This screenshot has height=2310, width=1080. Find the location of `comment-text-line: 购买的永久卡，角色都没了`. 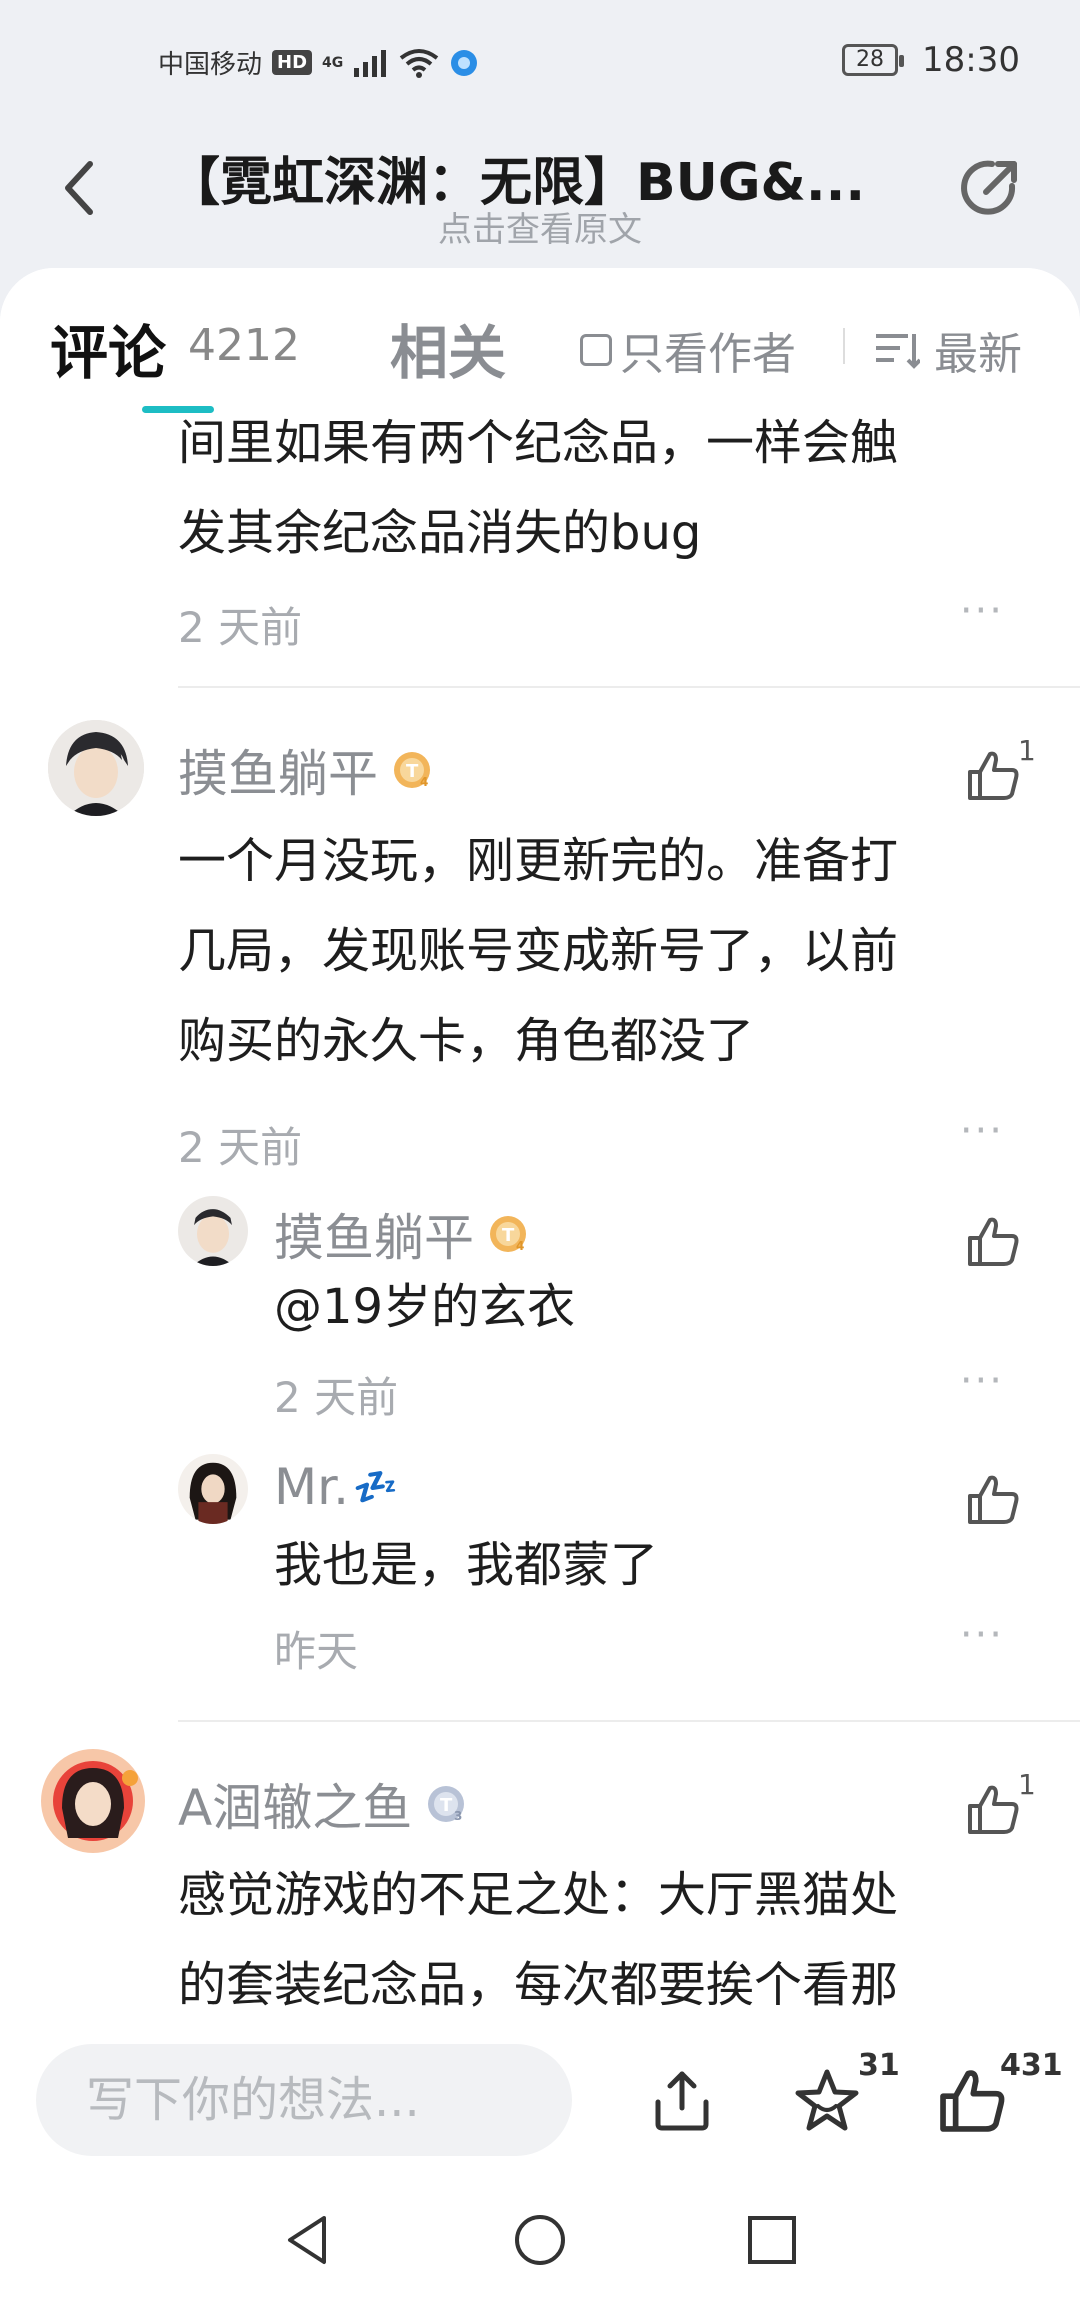

comment-text-line: 购买的永久卡，角色都没了 is located at coordinates (466, 1041).